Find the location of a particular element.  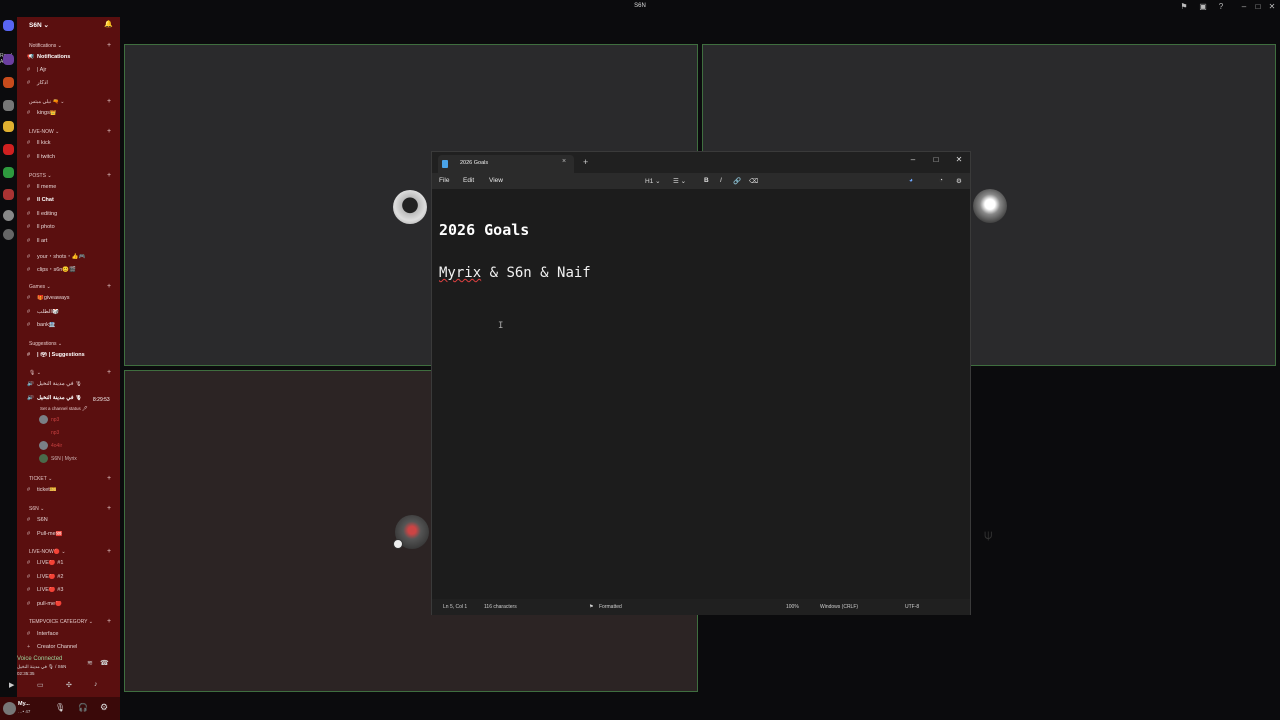

bell-icon: 🔔 is located at coordinates (108, 24).